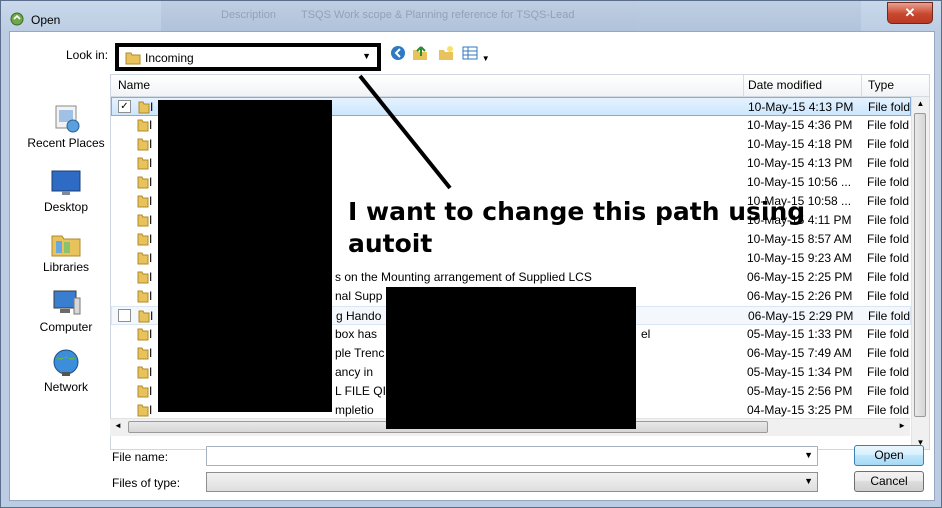 The image size is (942, 508). I want to click on annotation-line-1: I want to change this path using, so click(577, 211).